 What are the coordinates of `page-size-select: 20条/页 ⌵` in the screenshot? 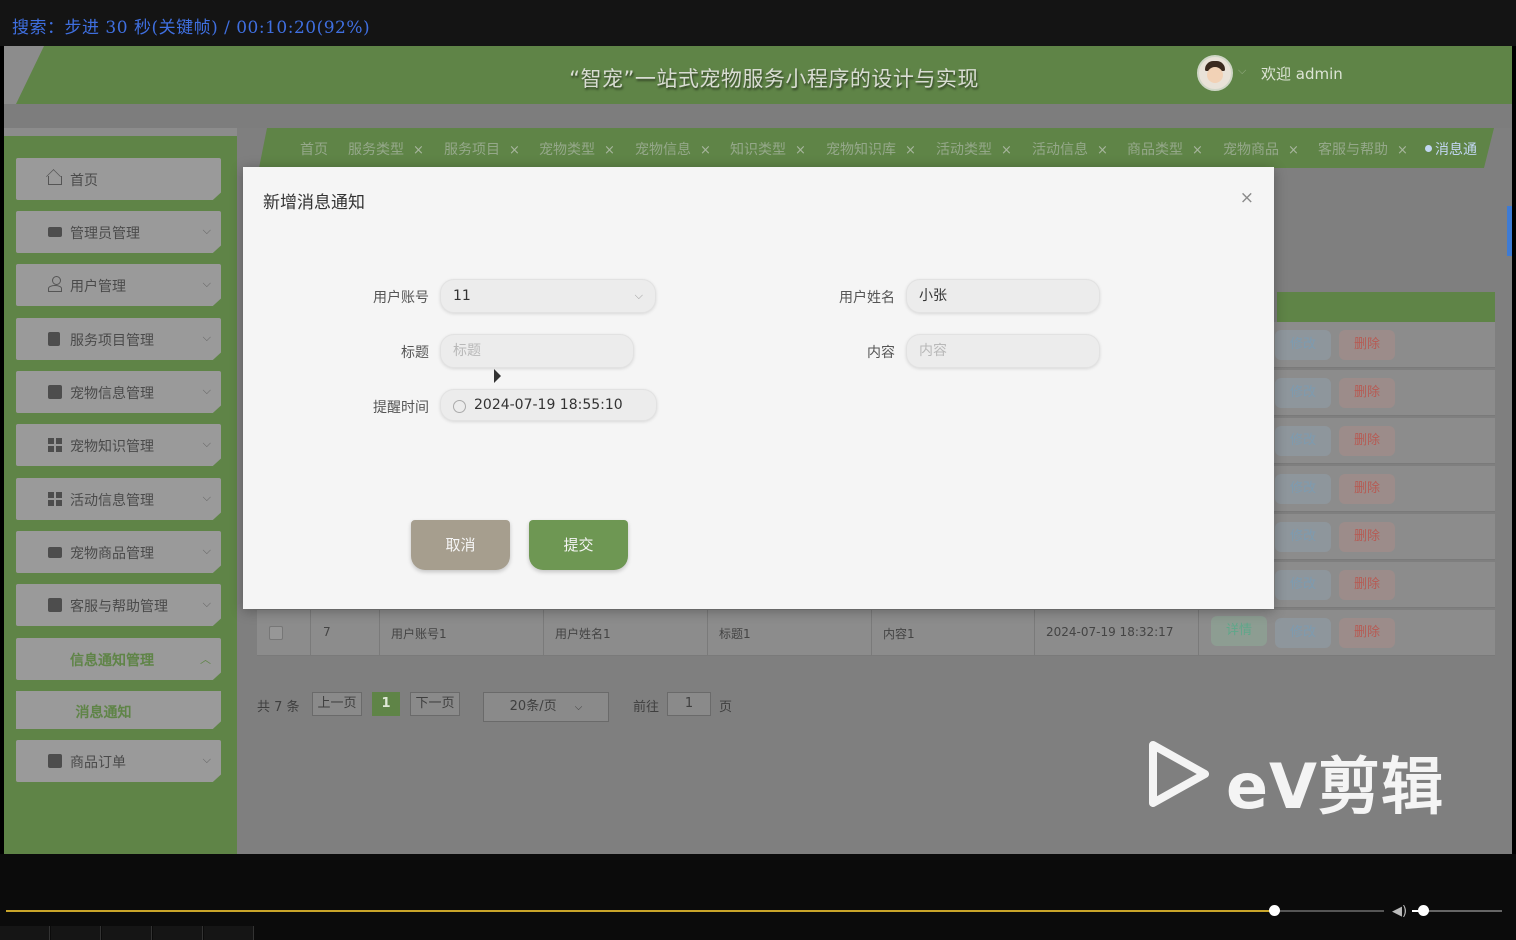 It's located at (546, 707).